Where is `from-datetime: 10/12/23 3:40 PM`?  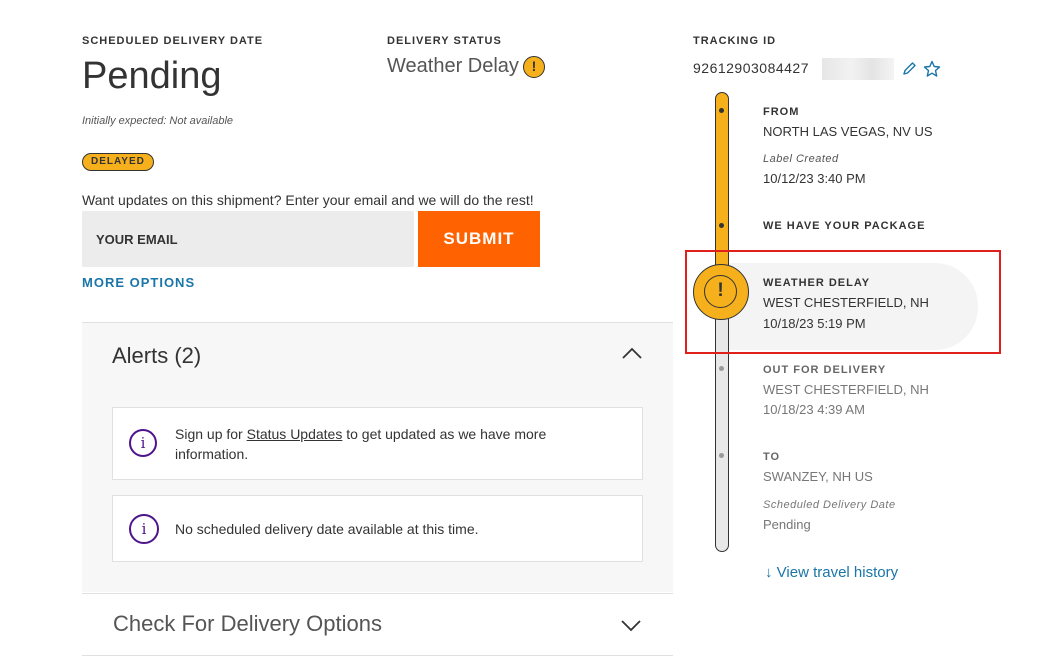 from-datetime: 10/12/23 3:40 PM is located at coordinates (814, 178).